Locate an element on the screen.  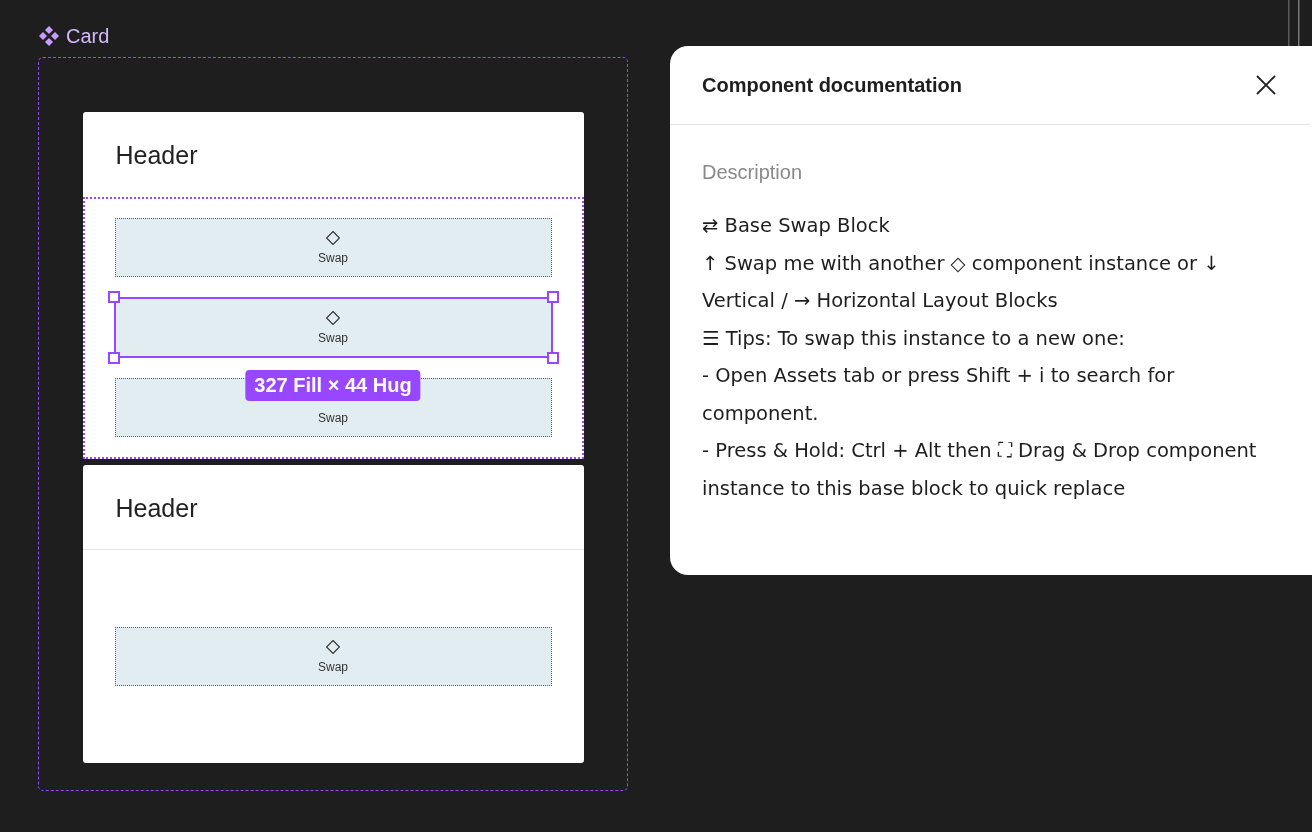
card-body: Swap is located at coordinates (333, 656).